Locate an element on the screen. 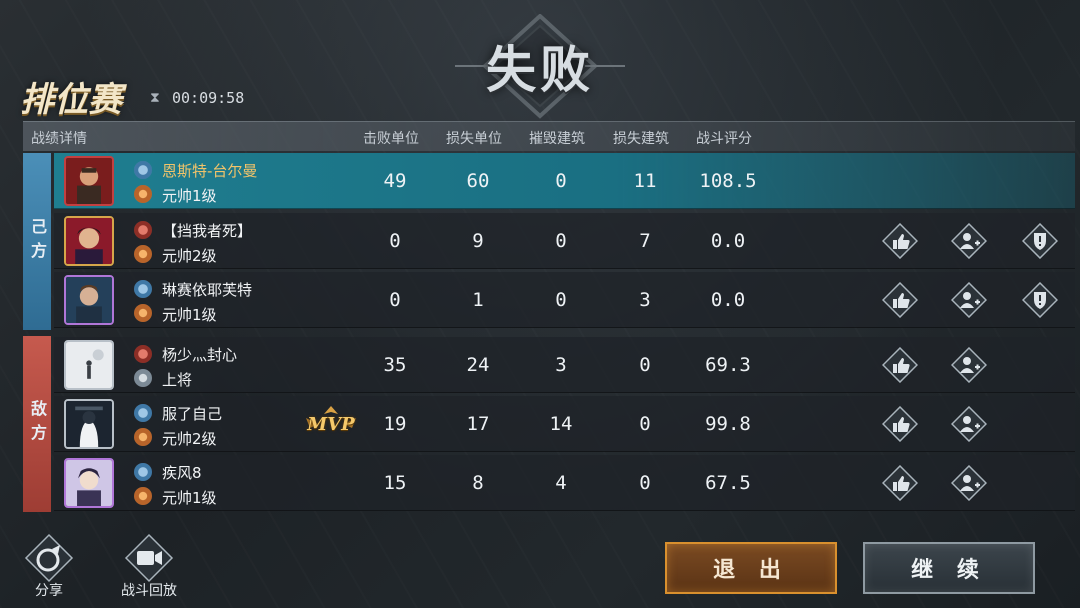 The width and height of the screenshot is (1080, 608). score-value: 0.0 is located at coordinates (728, 241).